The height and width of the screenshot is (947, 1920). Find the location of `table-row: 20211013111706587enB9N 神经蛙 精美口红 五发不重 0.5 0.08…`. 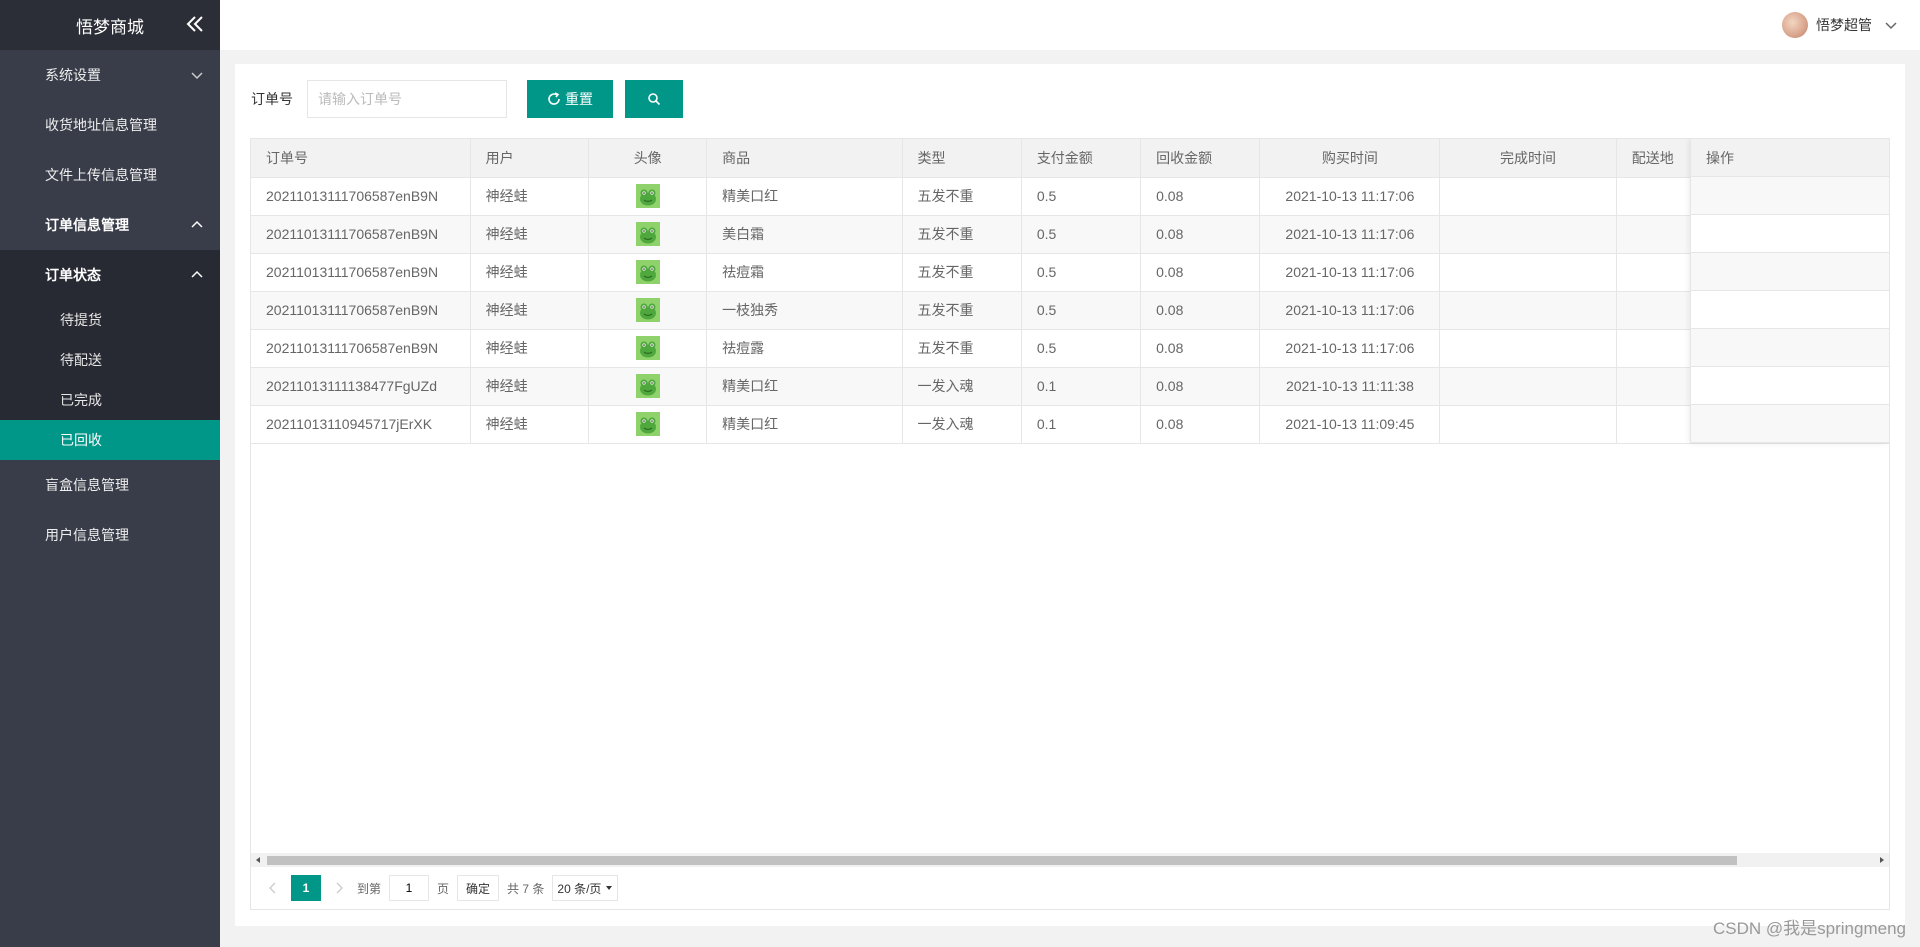

table-row: 20211013111706587enB9N 神经蛙 精美口红 五发不重 0.5 0.08… is located at coordinates (1070, 196).